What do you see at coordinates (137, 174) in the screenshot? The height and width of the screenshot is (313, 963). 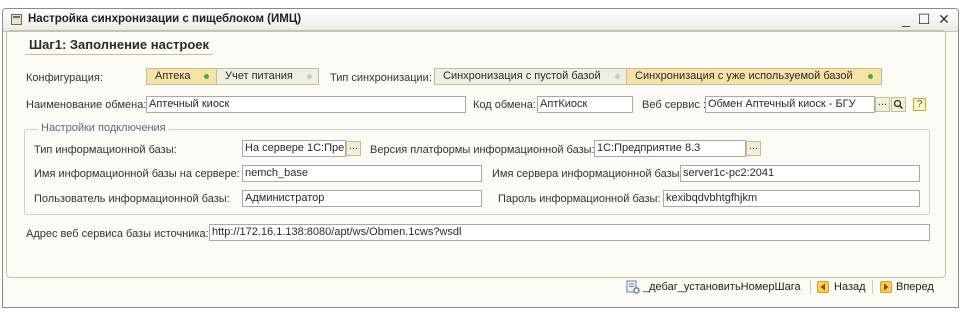 I see `db-name-label: Имя информационной базы на сервере:` at bounding box center [137, 174].